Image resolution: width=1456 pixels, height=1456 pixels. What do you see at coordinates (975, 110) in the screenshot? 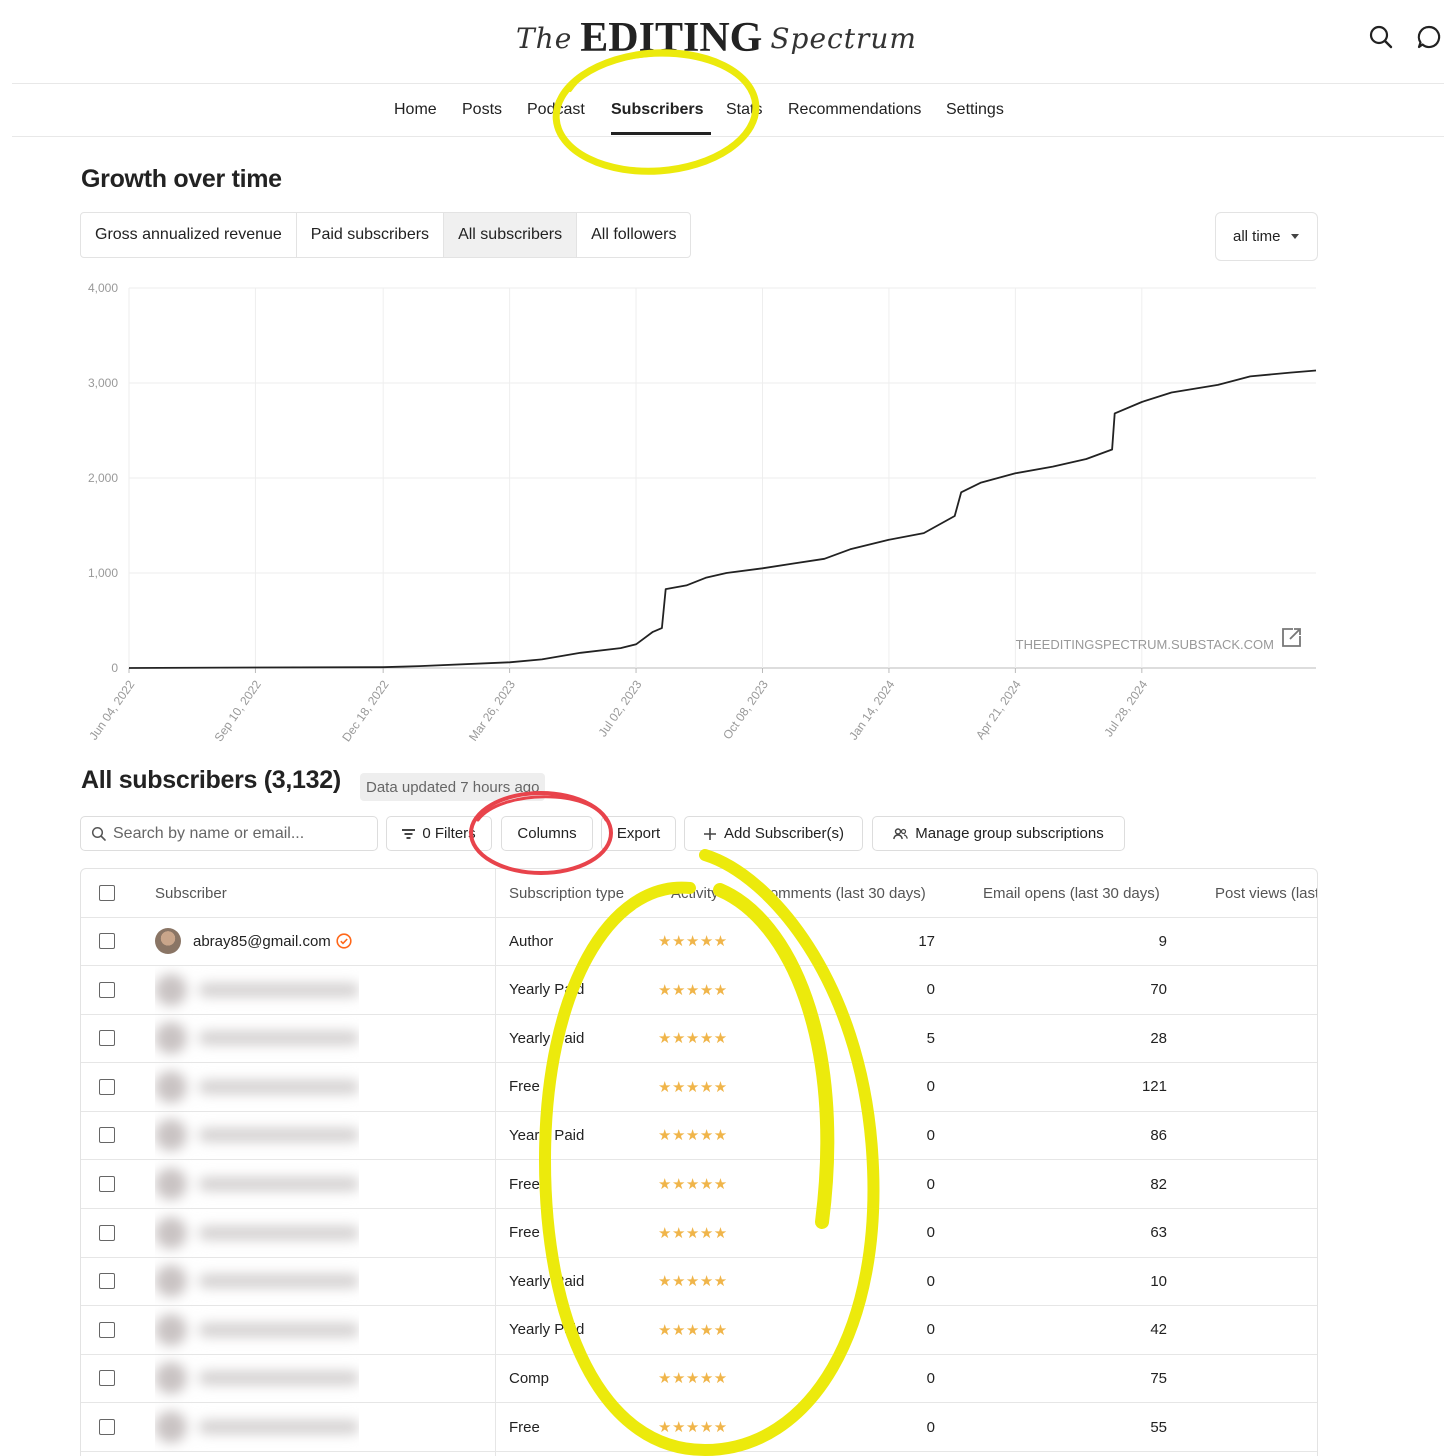
I see `nav-settings: Settings` at bounding box center [975, 110].